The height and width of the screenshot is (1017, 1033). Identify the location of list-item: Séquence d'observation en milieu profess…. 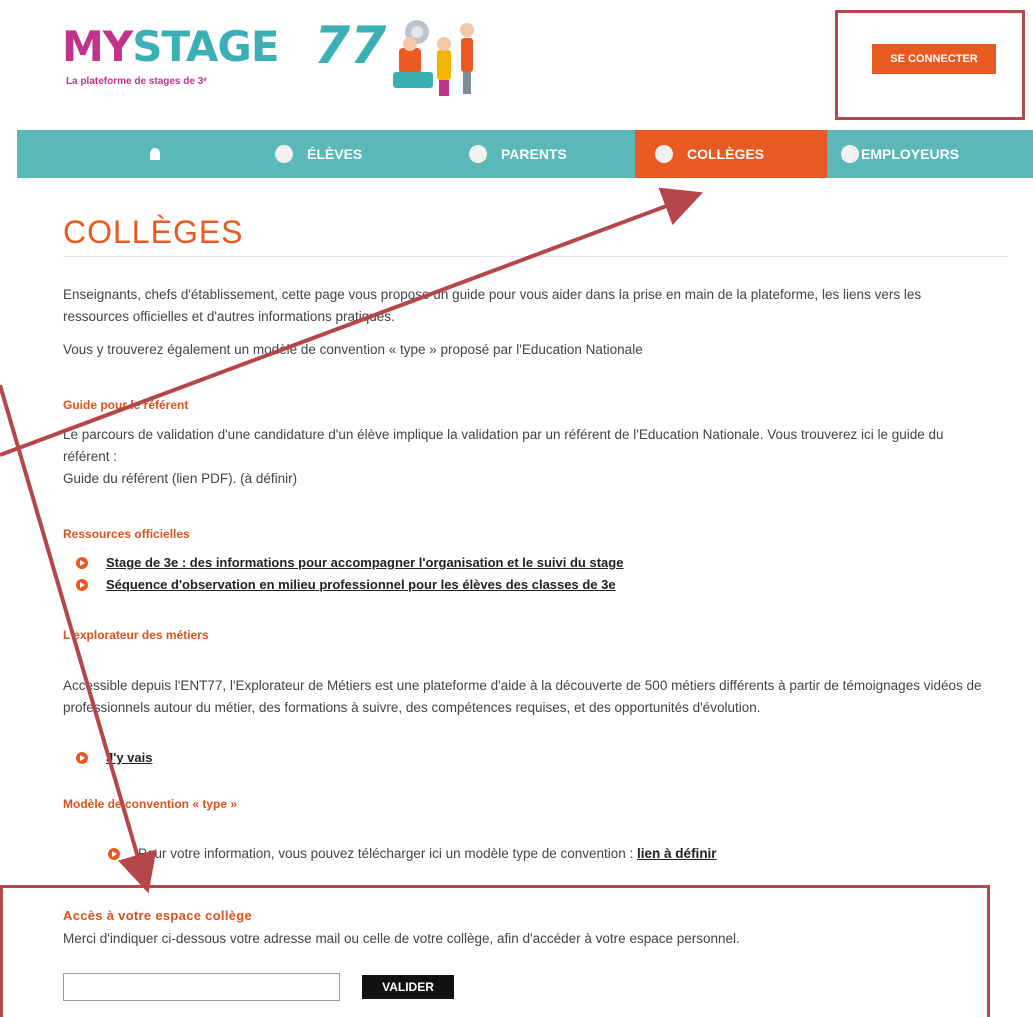
(349, 585).